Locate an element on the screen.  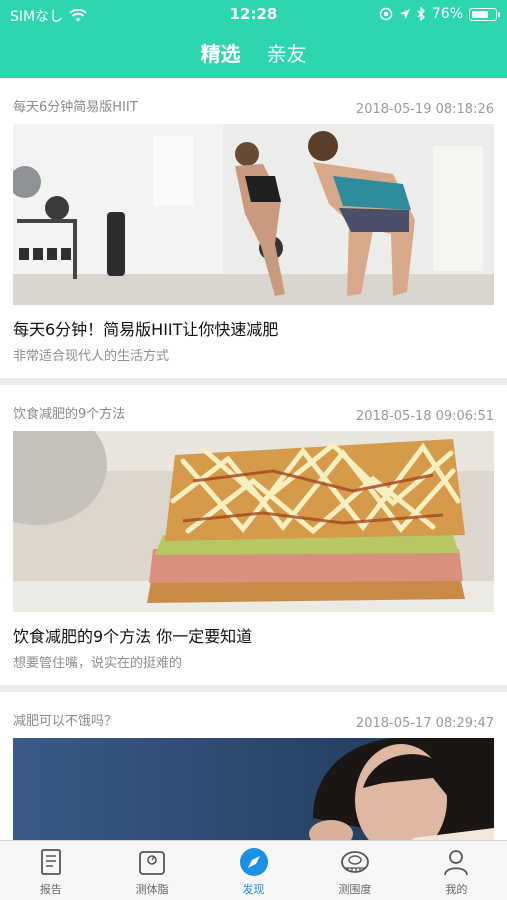
bottom-tab-bar: 报告 测体脂 发现 测围度 我的 is located at coordinates (253, 870).